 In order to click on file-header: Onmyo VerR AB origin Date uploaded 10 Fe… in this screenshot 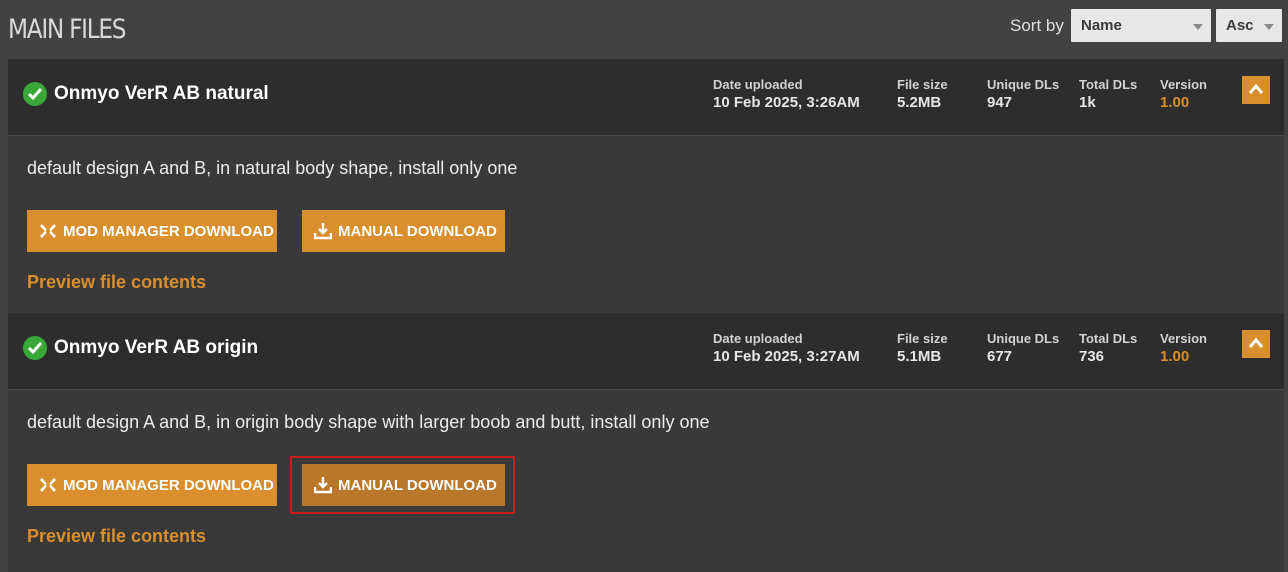, I will do `click(646, 351)`.